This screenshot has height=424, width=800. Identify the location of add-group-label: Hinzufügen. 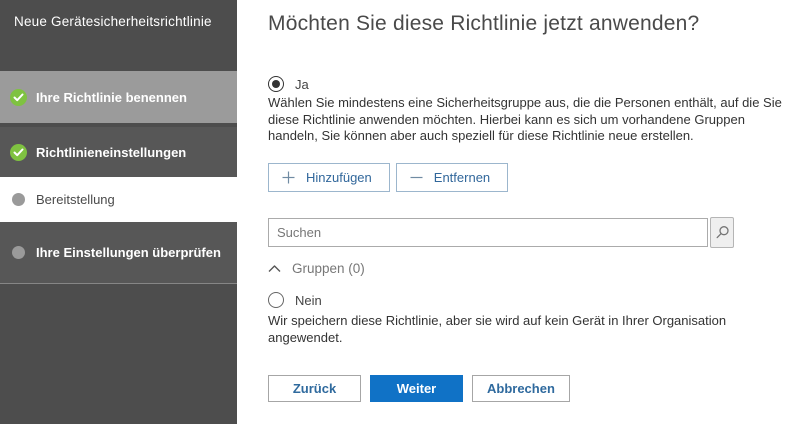
(339, 177).